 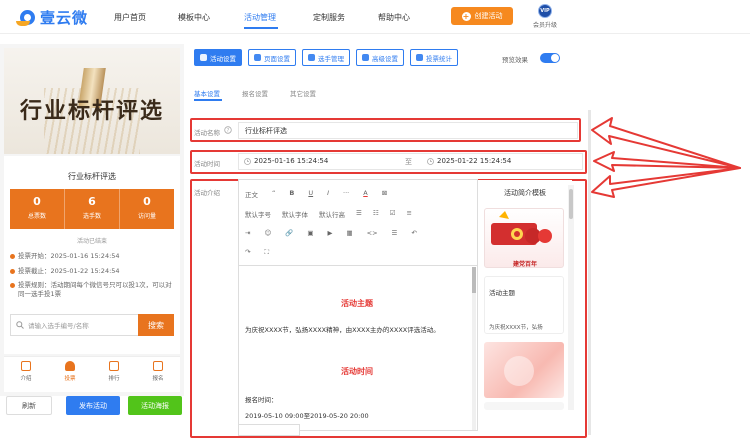 What do you see at coordinates (439, 58) in the screenshot?
I see `button-label: 投票统计` at bounding box center [439, 58].